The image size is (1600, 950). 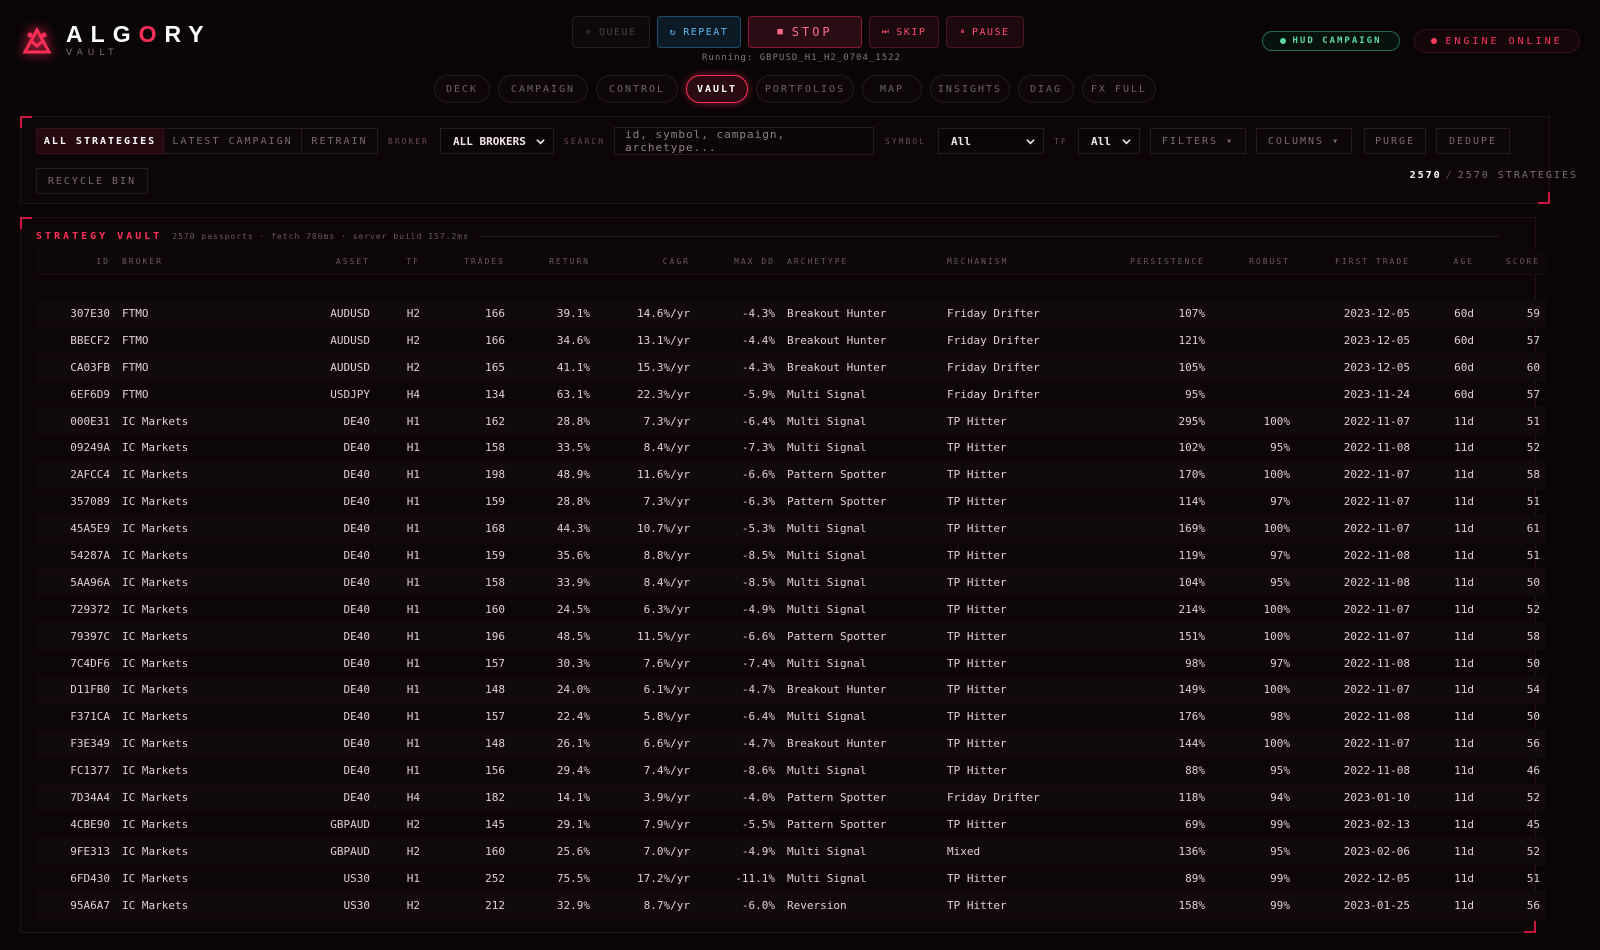 I want to click on tab-vault: VAULT, so click(x=717, y=89).